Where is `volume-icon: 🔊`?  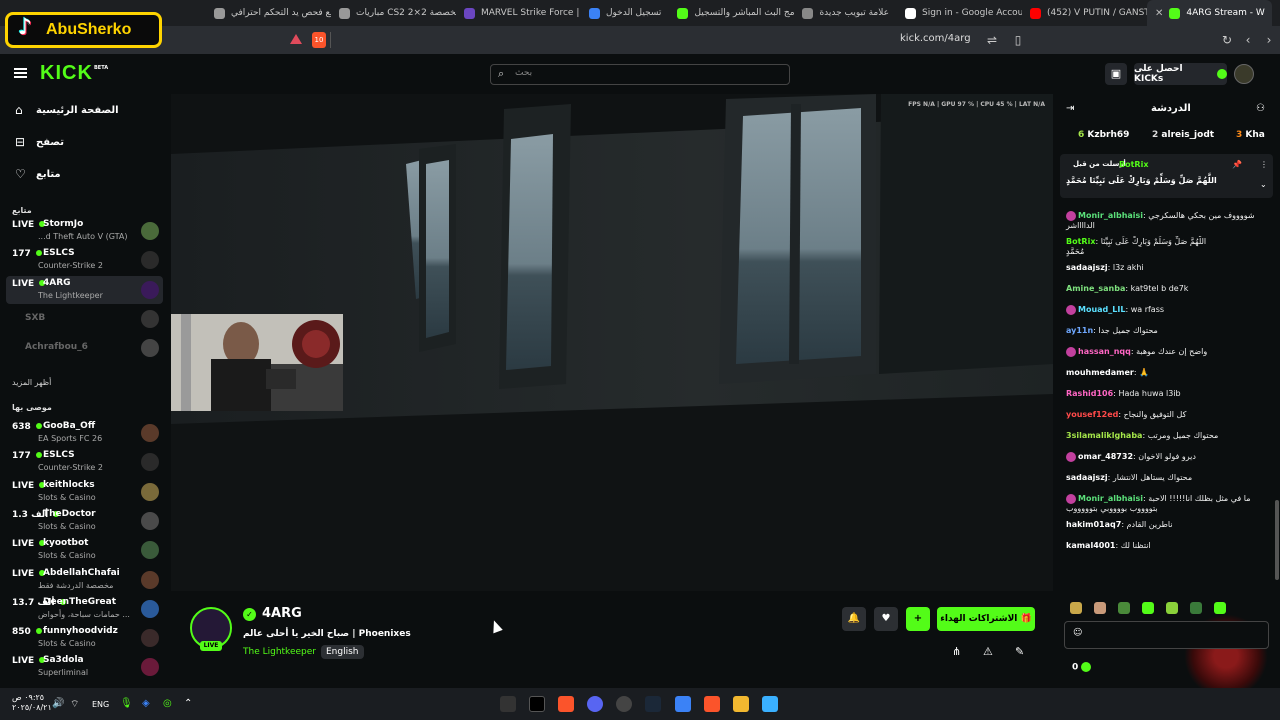 volume-icon: 🔊 is located at coordinates (58, 703).